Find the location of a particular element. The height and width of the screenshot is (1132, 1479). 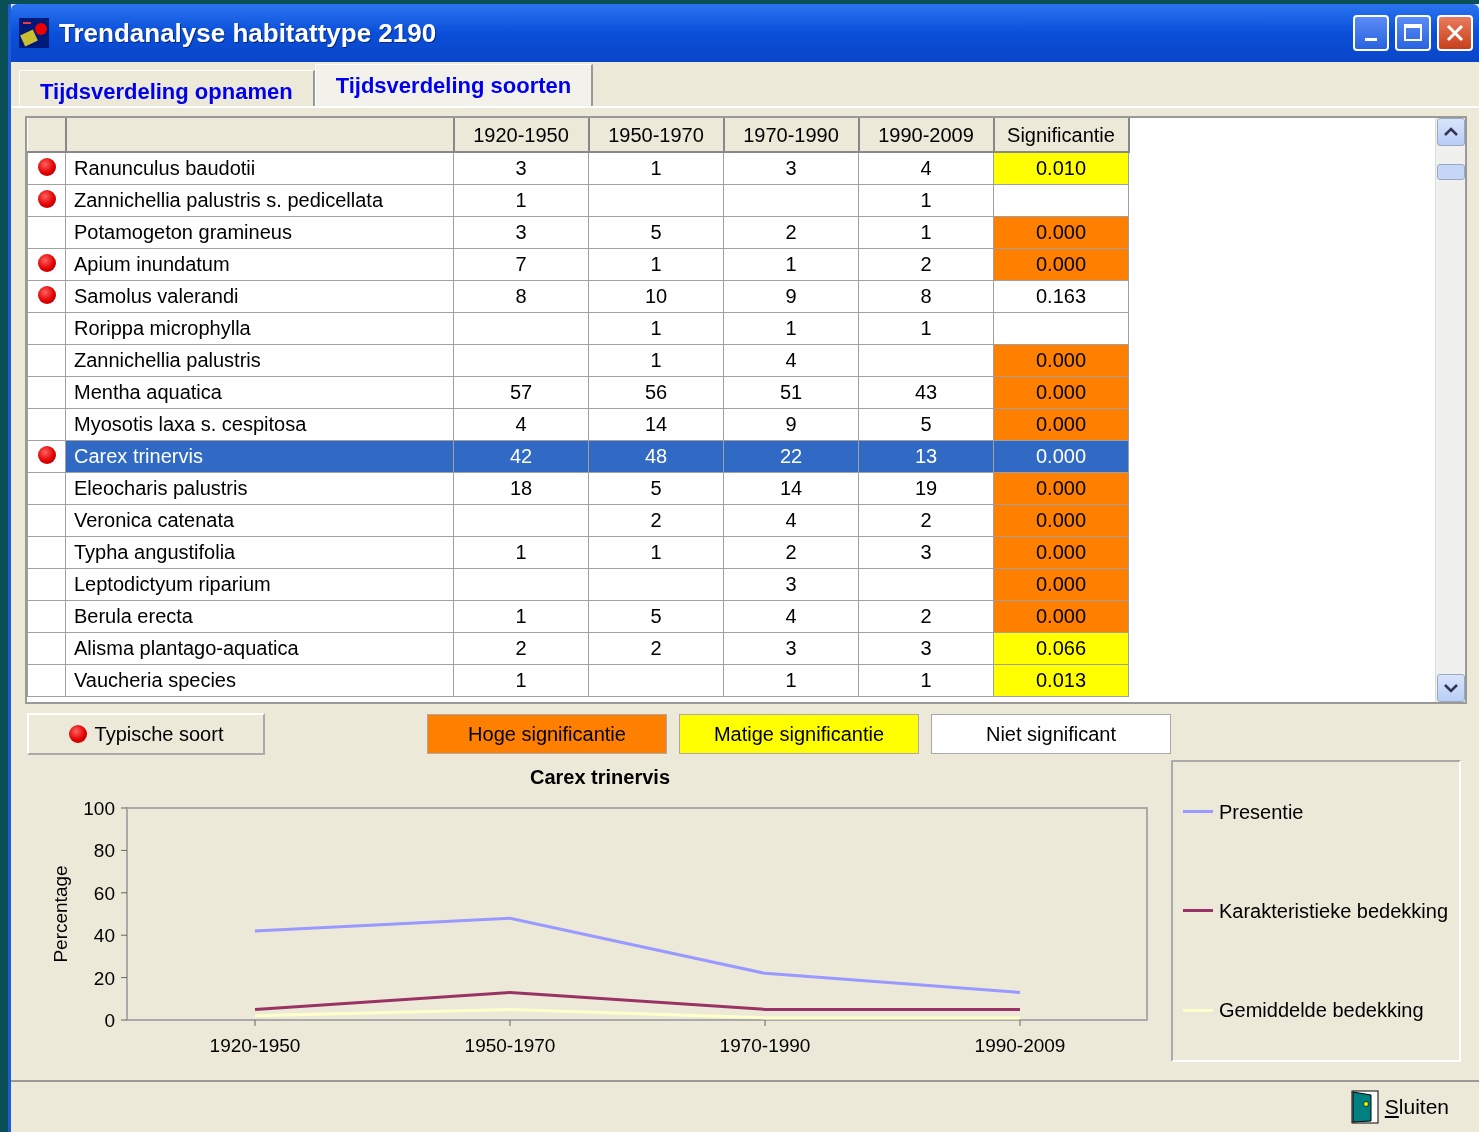

table-row: Zannichellia palustris 1 4 0.000 is located at coordinates (578, 360).